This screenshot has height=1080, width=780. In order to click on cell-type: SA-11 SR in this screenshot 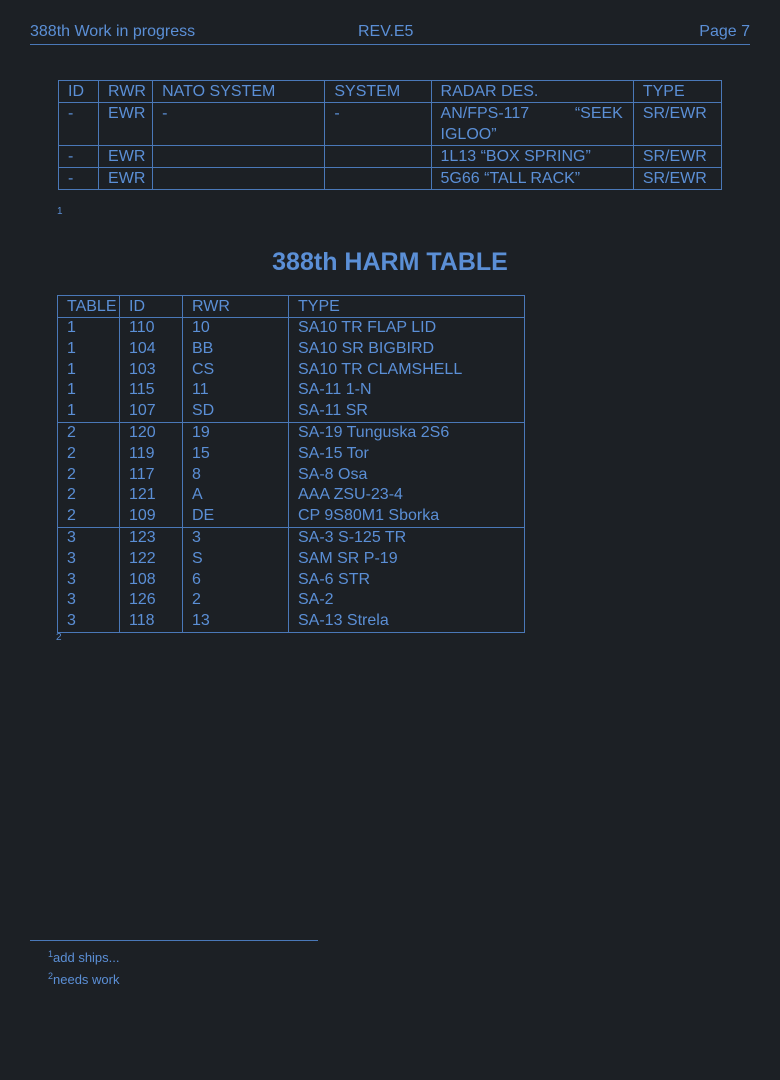, I will do `click(406, 412)`.